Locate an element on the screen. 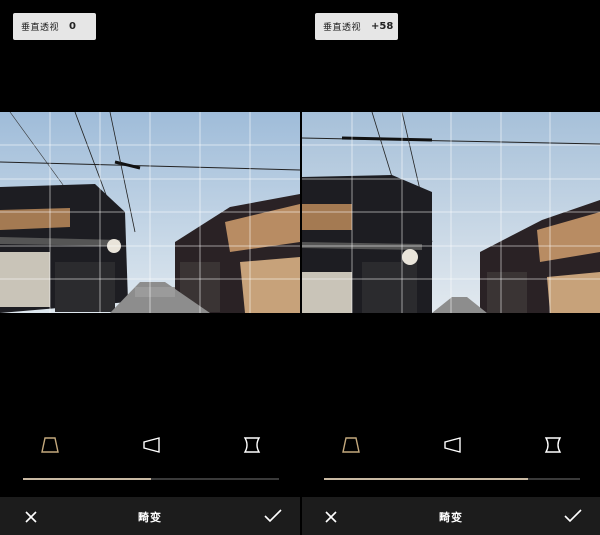 This screenshot has width=600, height=535. perspective-badge: 垂直透视 +58 is located at coordinates (356, 26).